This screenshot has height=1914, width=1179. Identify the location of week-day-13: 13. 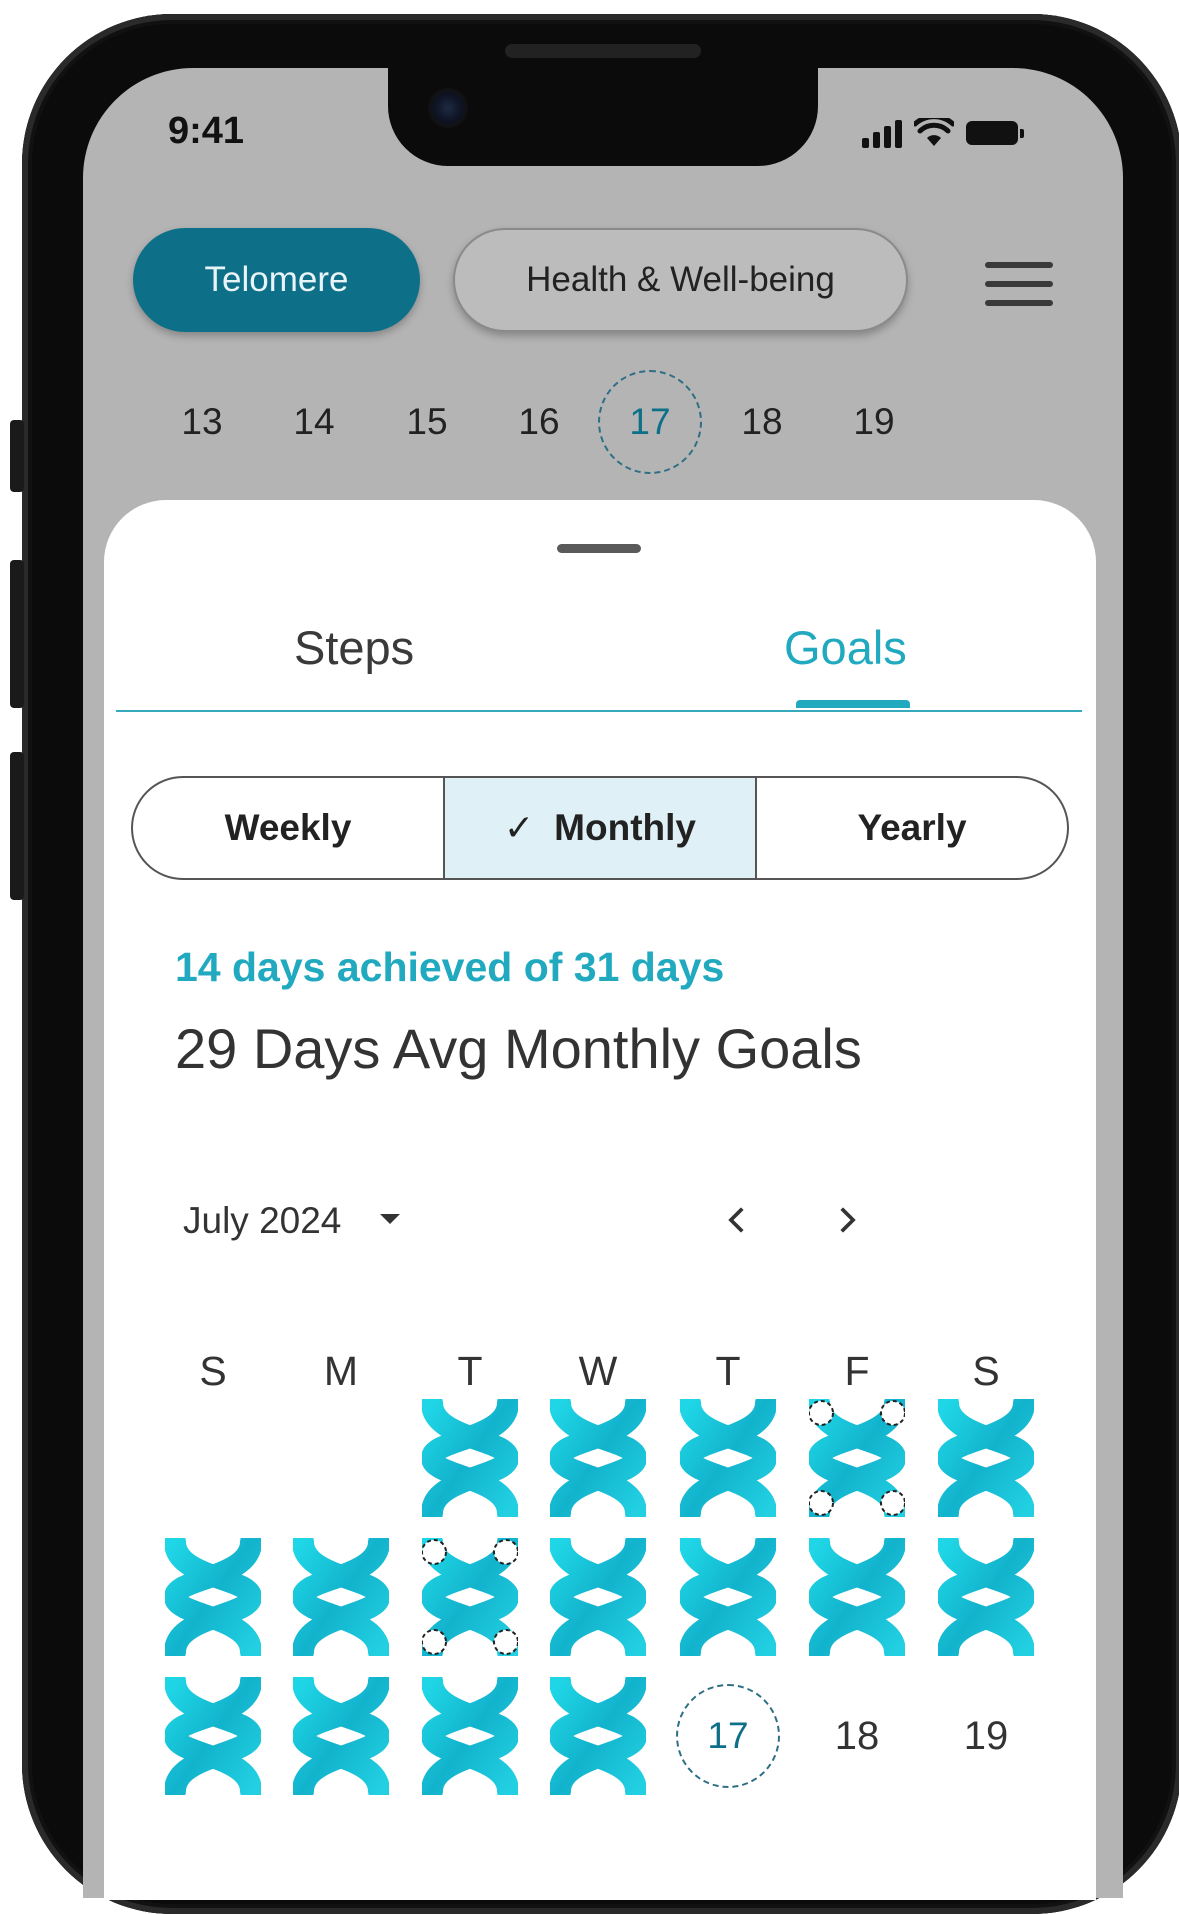
(202, 422).